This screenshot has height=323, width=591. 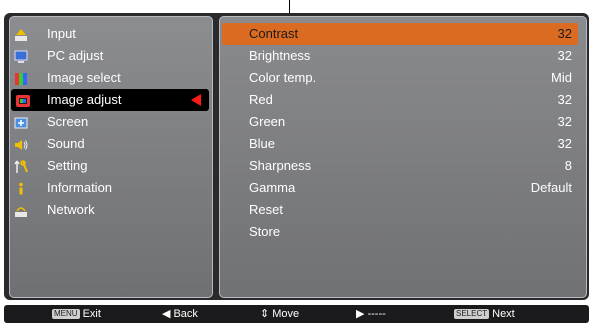 What do you see at coordinates (503, 314) in the screenshot?
I see `select-hint-label: Next` at bounding box center [503, 314].